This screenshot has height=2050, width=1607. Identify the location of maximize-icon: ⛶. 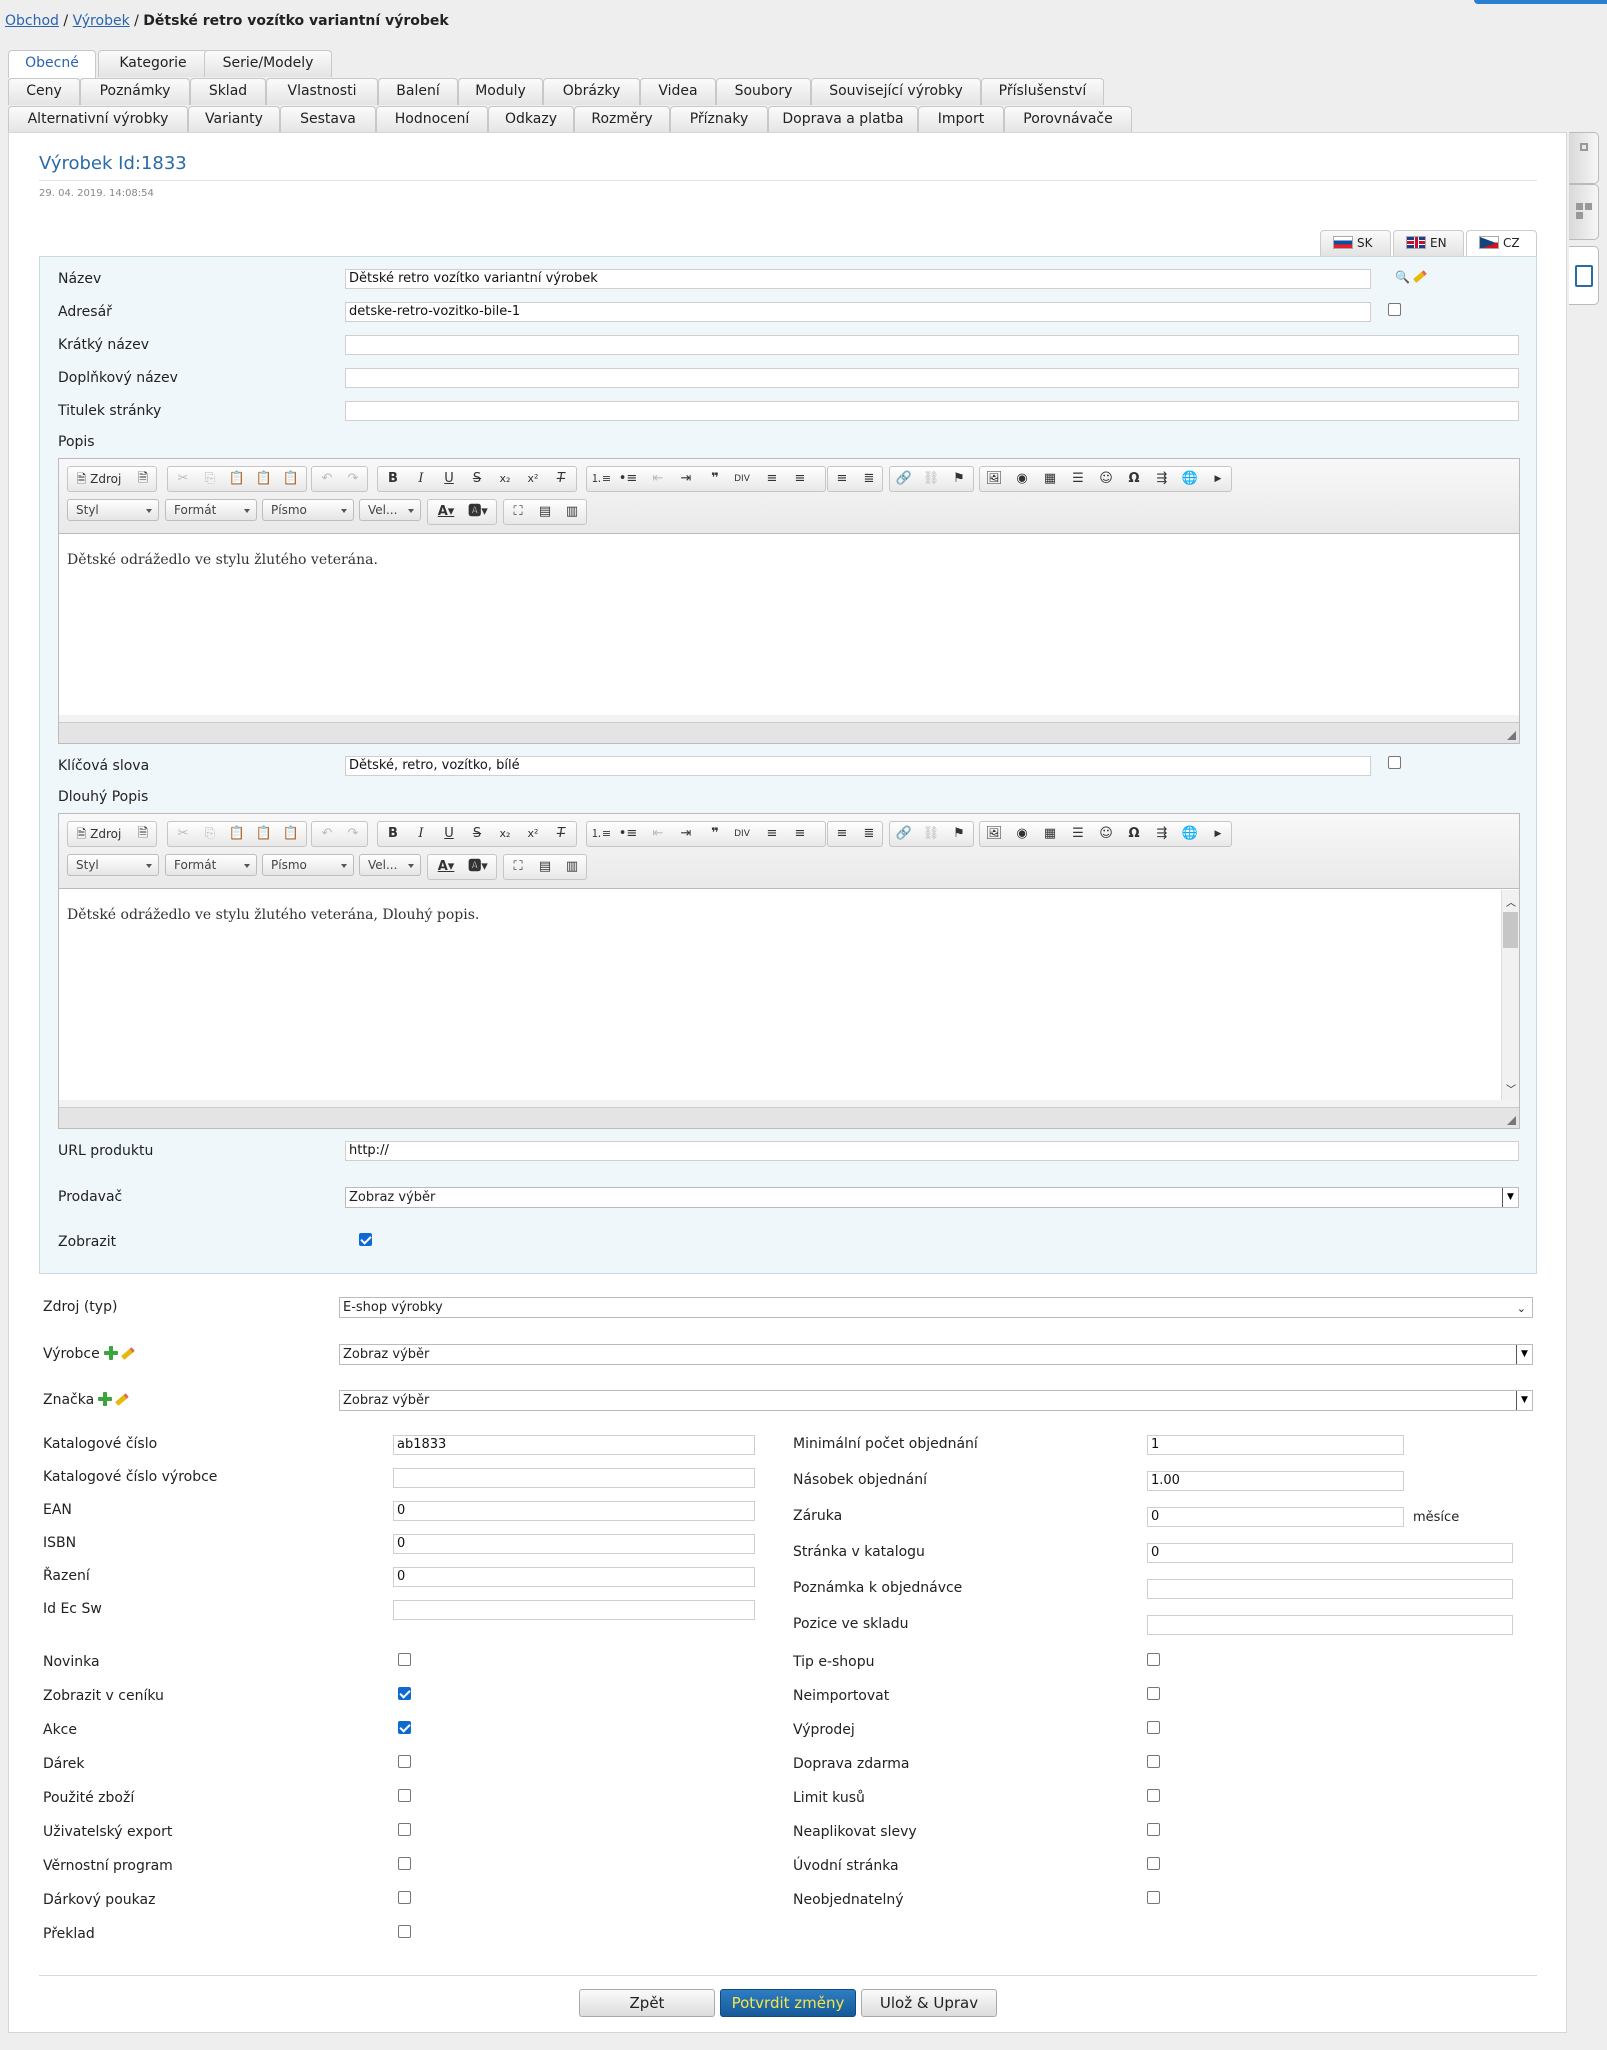
(518, 867).